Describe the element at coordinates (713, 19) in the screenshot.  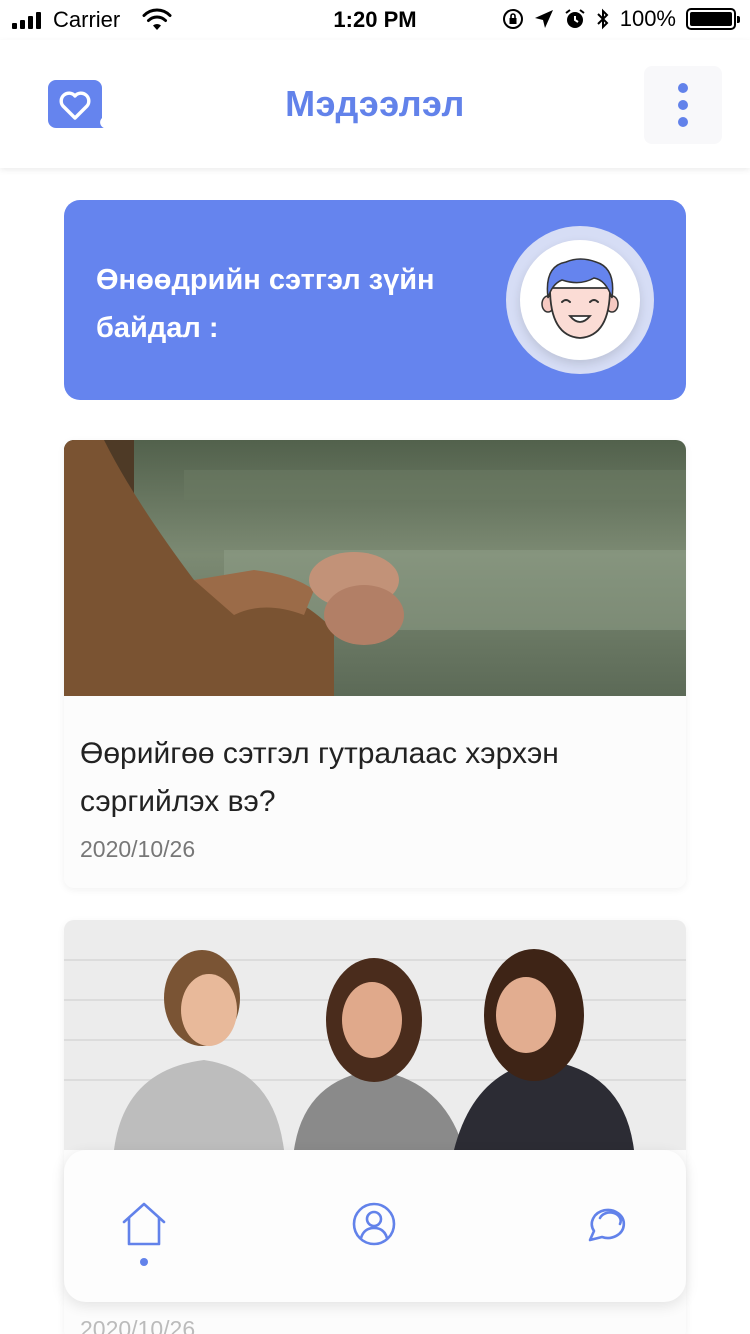
I see `battery-icon` at that location.